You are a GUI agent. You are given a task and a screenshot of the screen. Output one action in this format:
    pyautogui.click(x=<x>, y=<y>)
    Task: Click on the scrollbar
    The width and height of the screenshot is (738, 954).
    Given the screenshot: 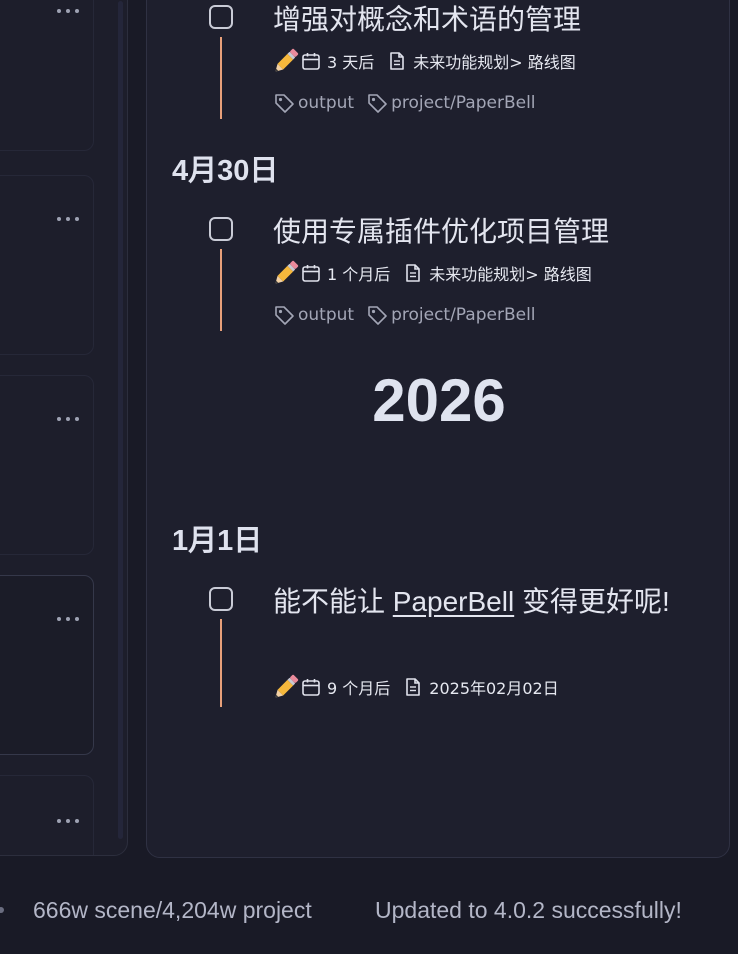 What is the action you would take?
    pyautogui.click(x=120, y=420)
    